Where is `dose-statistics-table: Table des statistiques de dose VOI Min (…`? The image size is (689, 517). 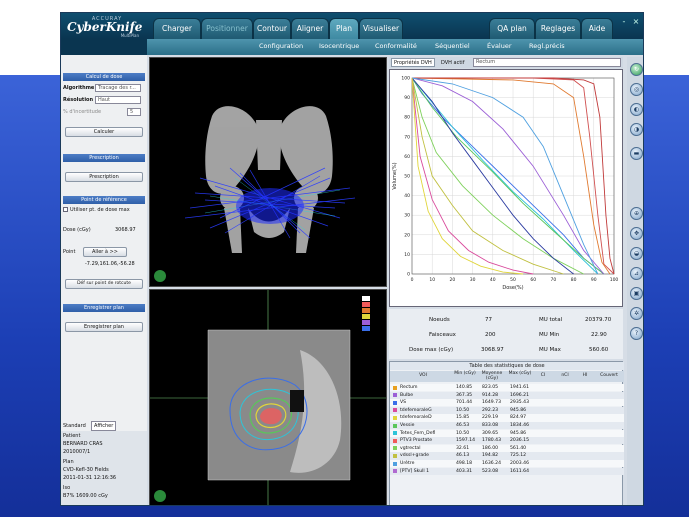 dose-statistics-table: Table des statistiques de dose VOI Min (… is located at coordinates (506, 433).